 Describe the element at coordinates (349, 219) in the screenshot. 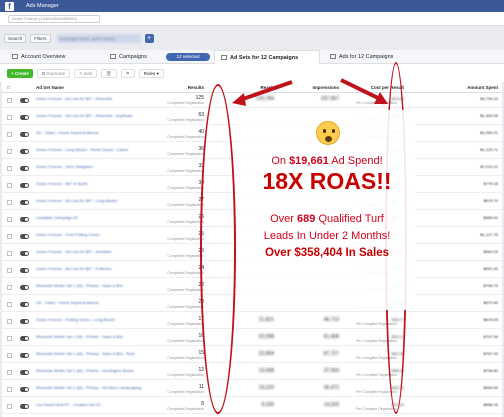

I see `text-part: Qualified Turf` at that location.